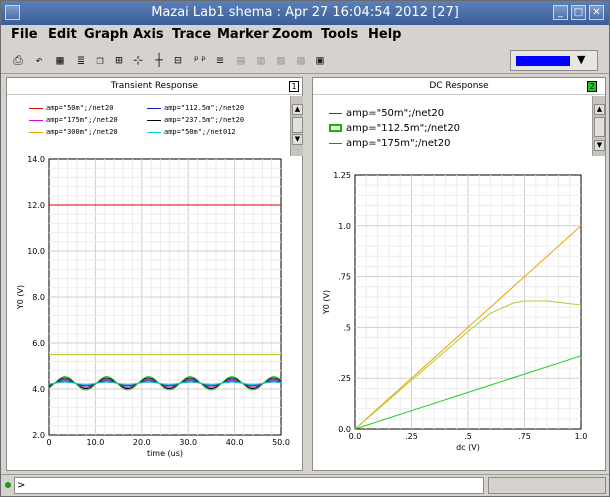 The height and width of the screenshot is (497, 610). Describe the element at coordinates (320, 60) in the screenshot. I see `calculator-icon: ▣` at that location.